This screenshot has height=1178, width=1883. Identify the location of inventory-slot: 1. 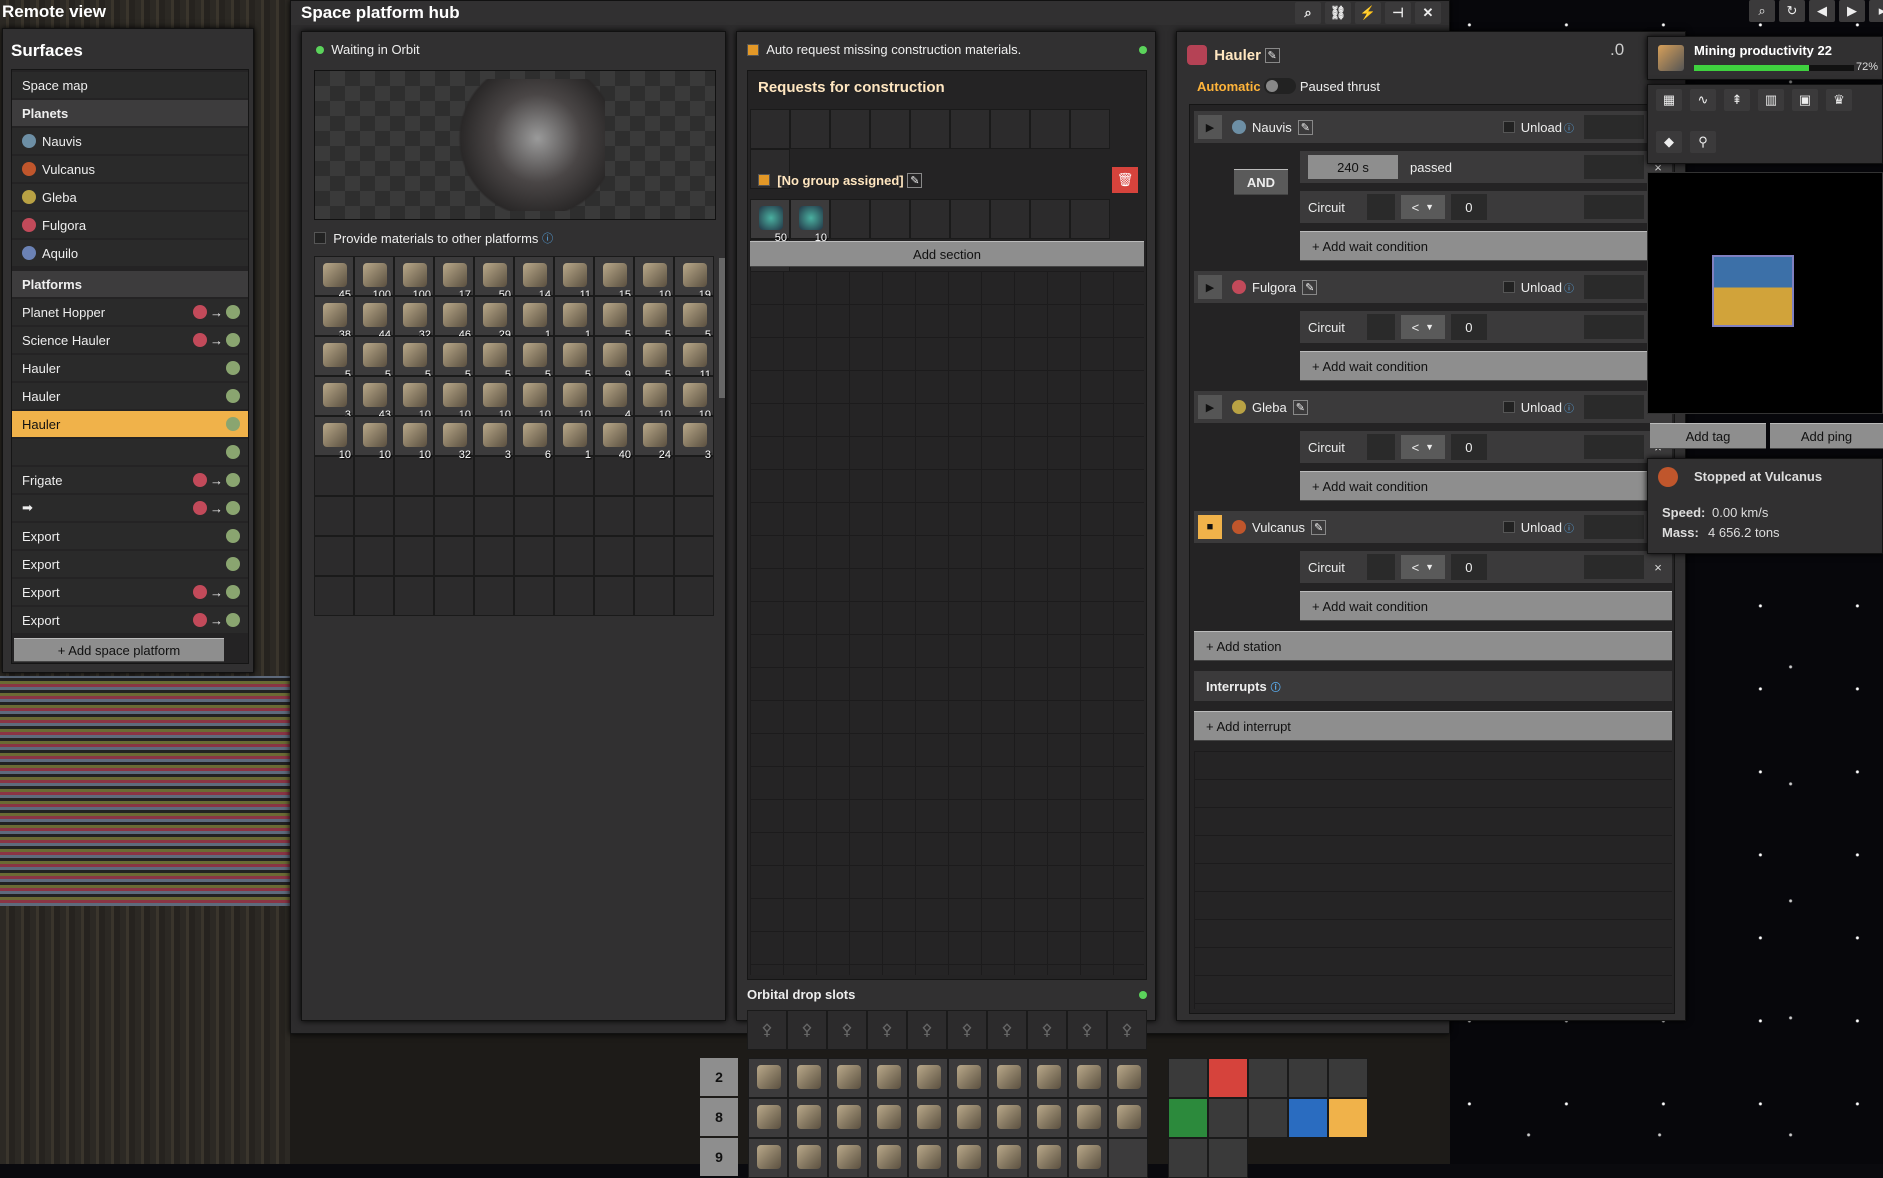
(574, 438).